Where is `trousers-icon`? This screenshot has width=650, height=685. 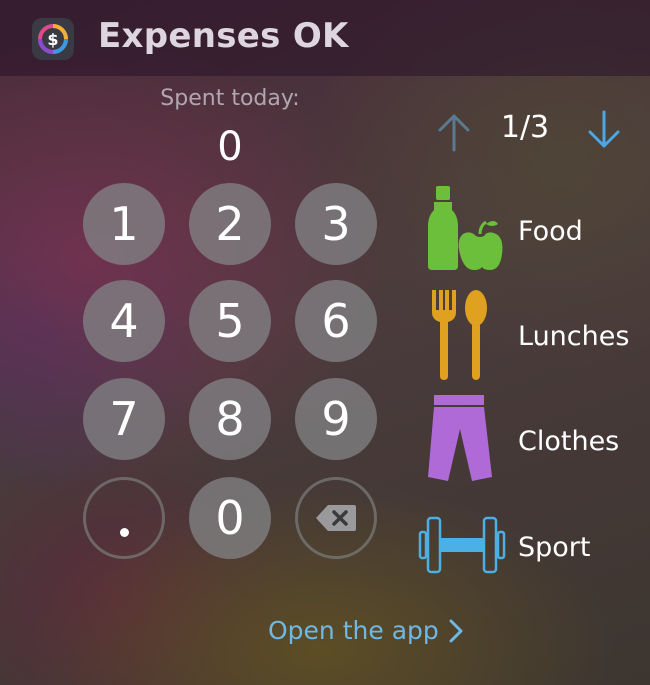
trousers-icon is located at coordinates (460, 438).